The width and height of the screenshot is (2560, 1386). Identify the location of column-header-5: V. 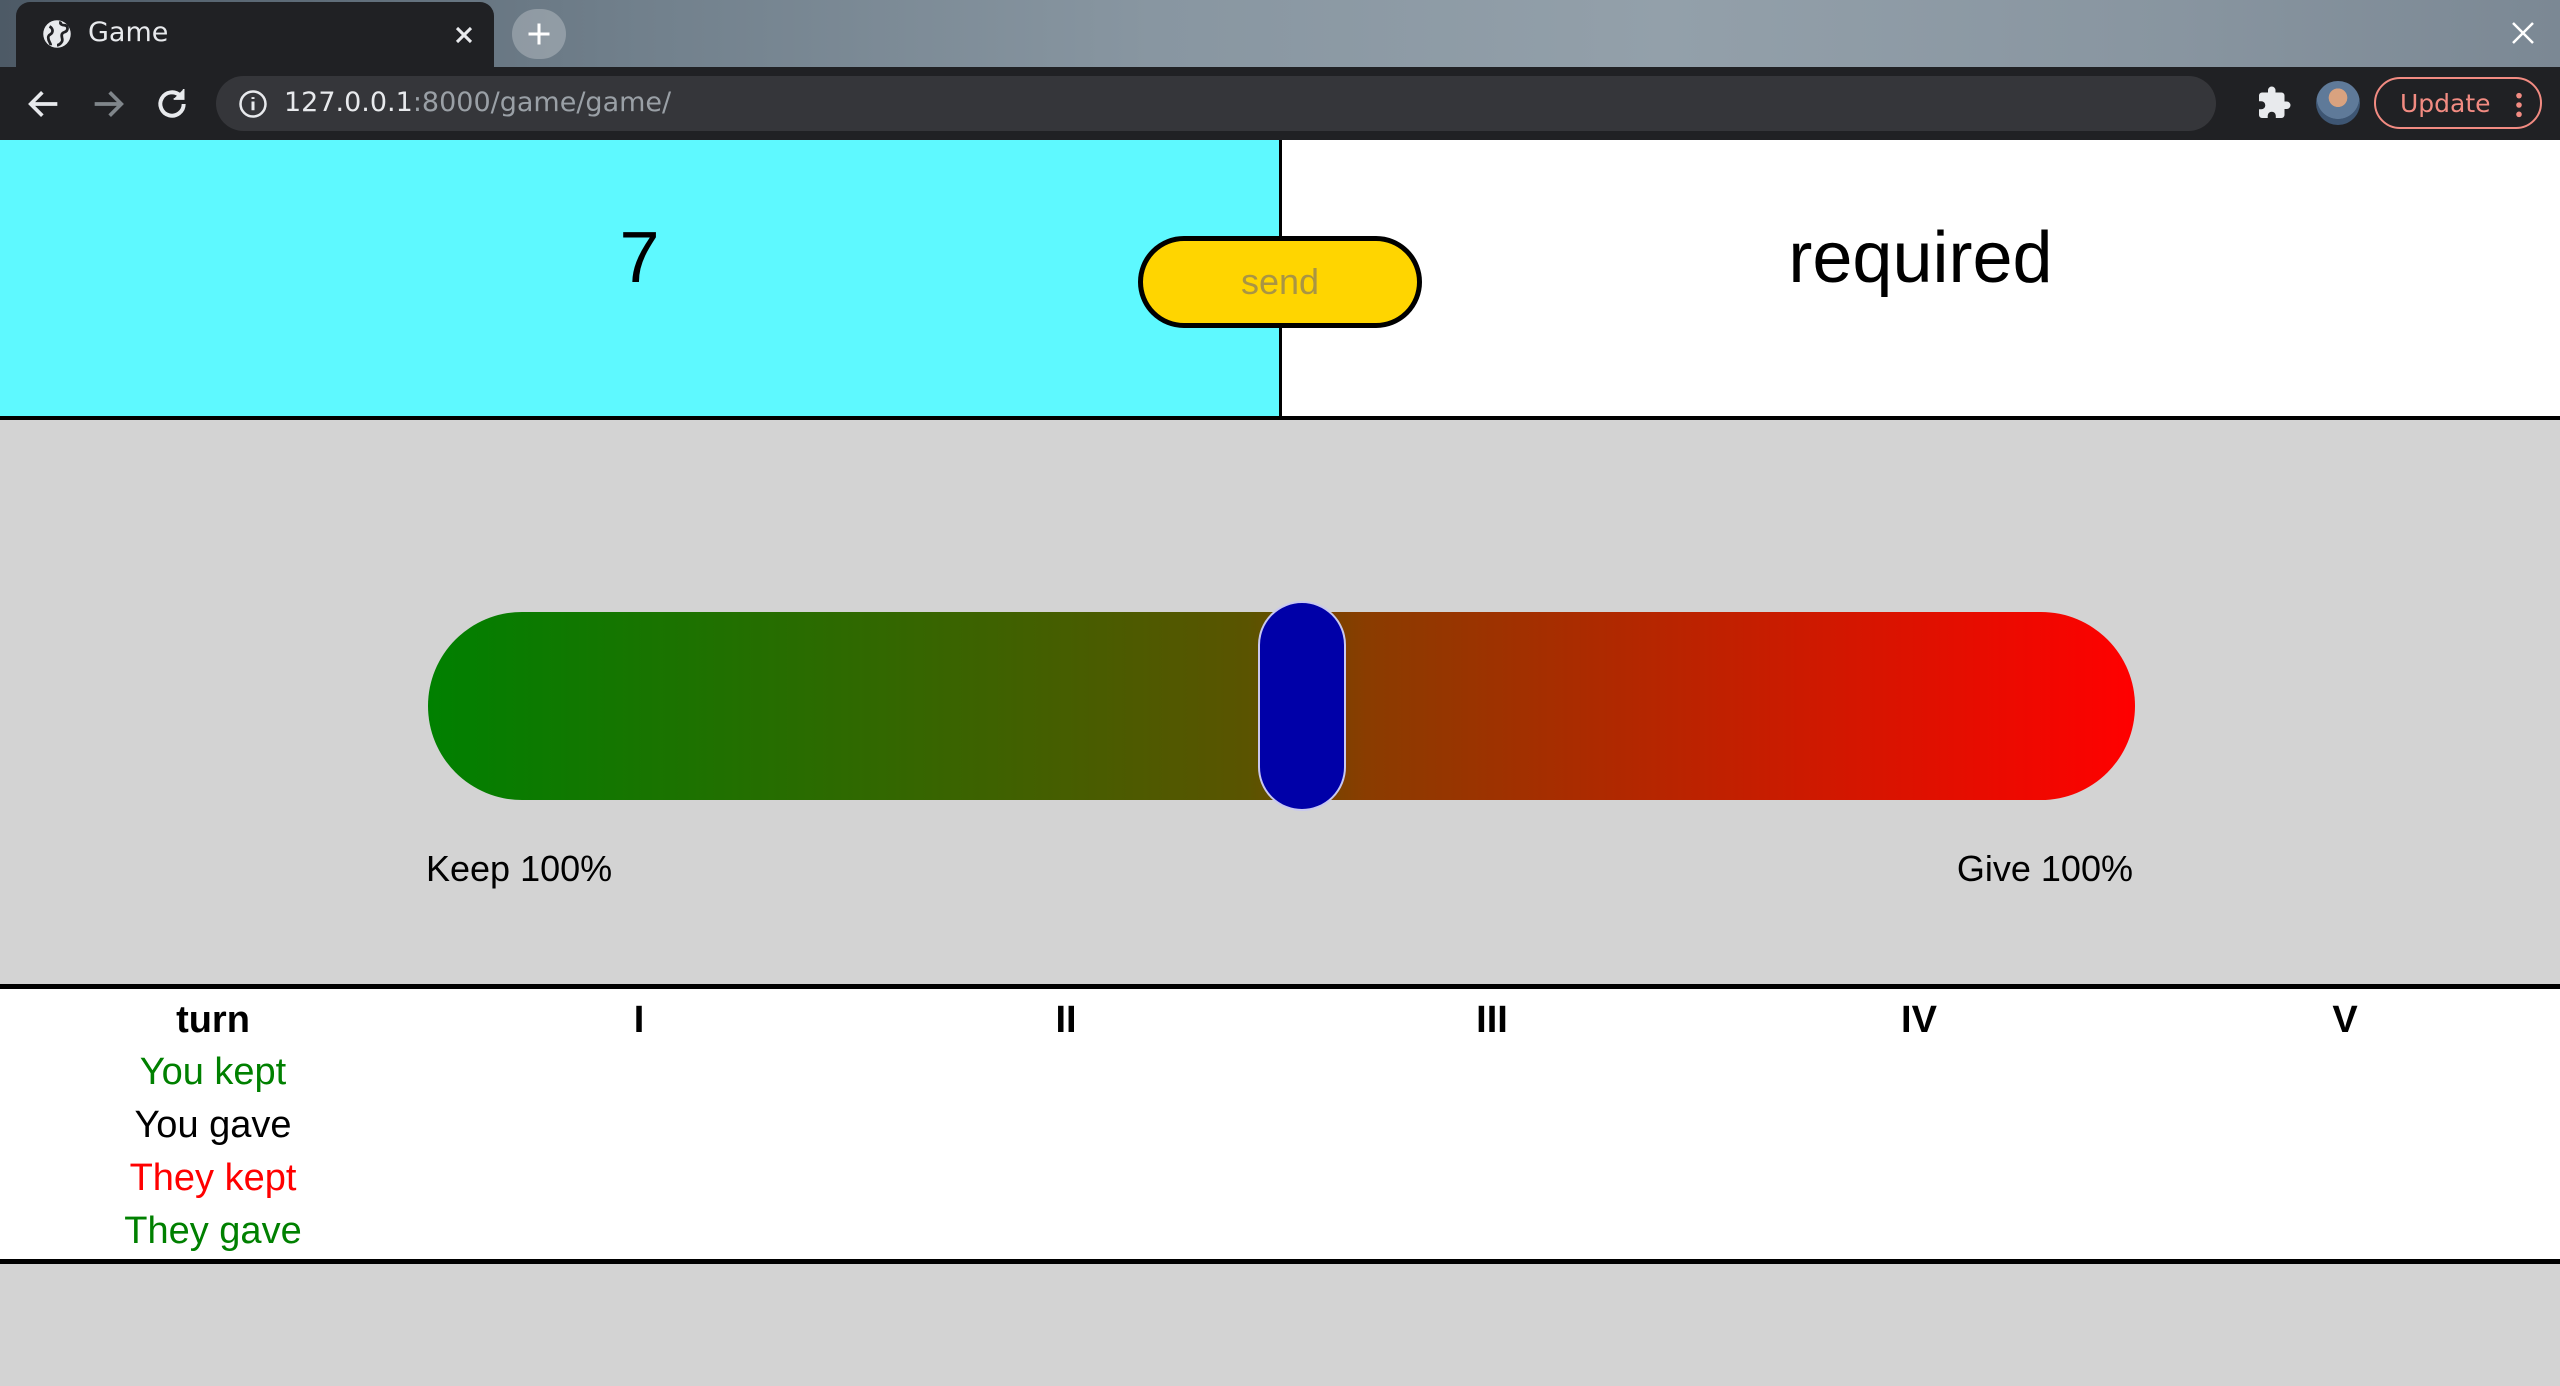
(2345, 1020).